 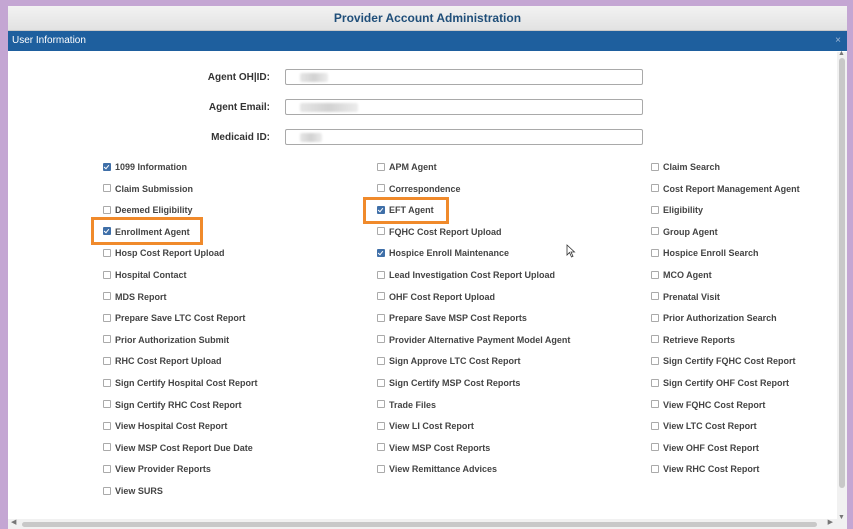 What do you see at coordinates (419, 524) in the screenshot?
I see `horizontal-scroll-thumb` at bounding box center [419, 524].